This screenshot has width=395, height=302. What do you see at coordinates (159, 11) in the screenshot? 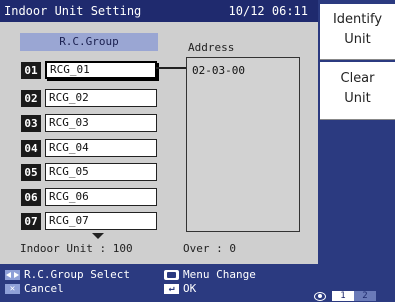
I see `title-bar: Indoor Unit Setting 10/12 06:11` at bounding box center [159, 11].